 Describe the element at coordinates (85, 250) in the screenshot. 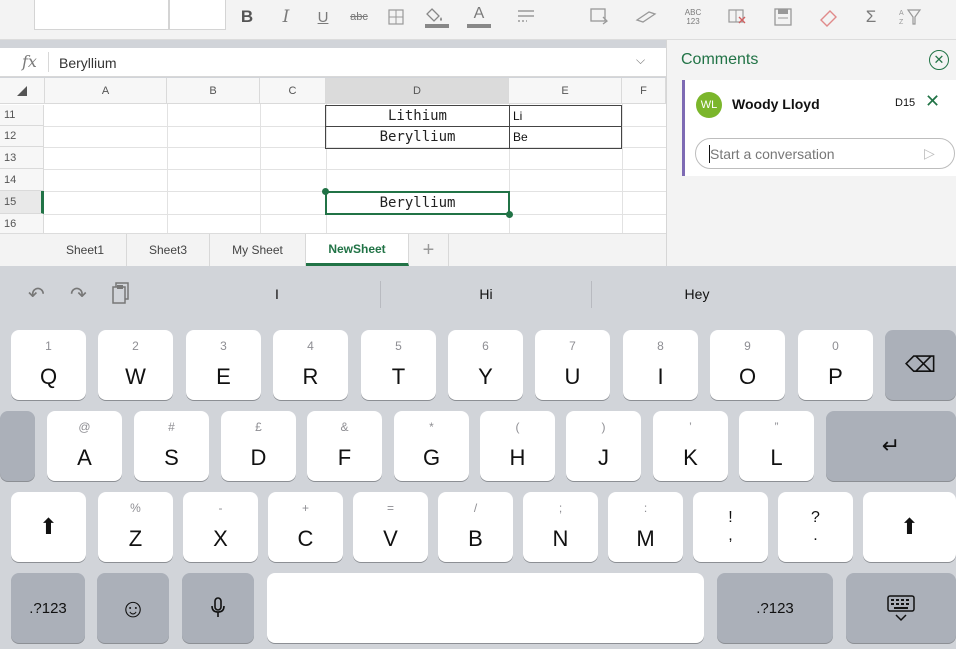

I see `tab-sheet1: Sheet1` at that location.